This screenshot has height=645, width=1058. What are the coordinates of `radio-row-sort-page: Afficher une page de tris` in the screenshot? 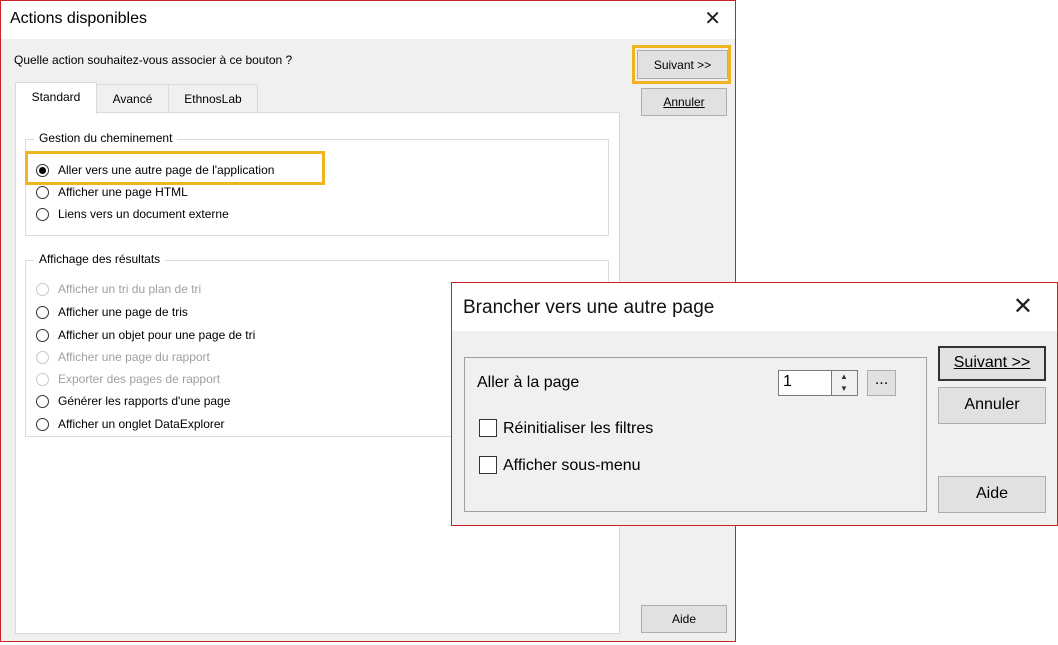 It's located at (112, 312).